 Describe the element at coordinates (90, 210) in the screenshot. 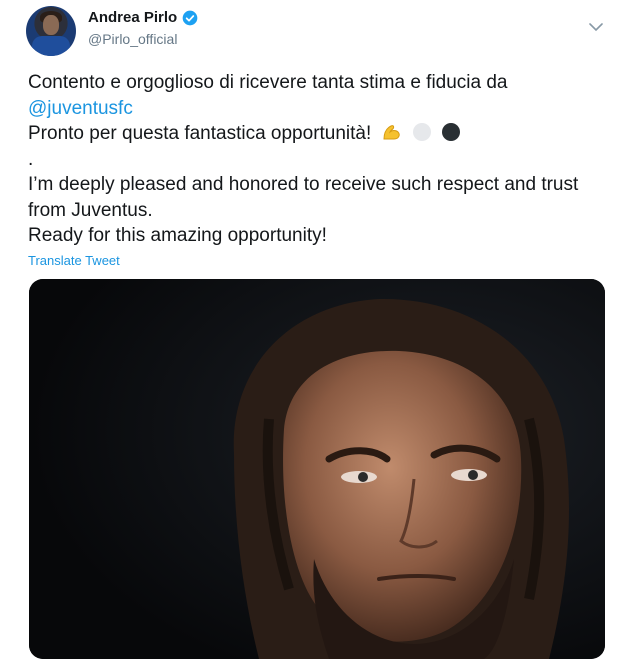

I see `tweet-line: from Juventus.` at that location.